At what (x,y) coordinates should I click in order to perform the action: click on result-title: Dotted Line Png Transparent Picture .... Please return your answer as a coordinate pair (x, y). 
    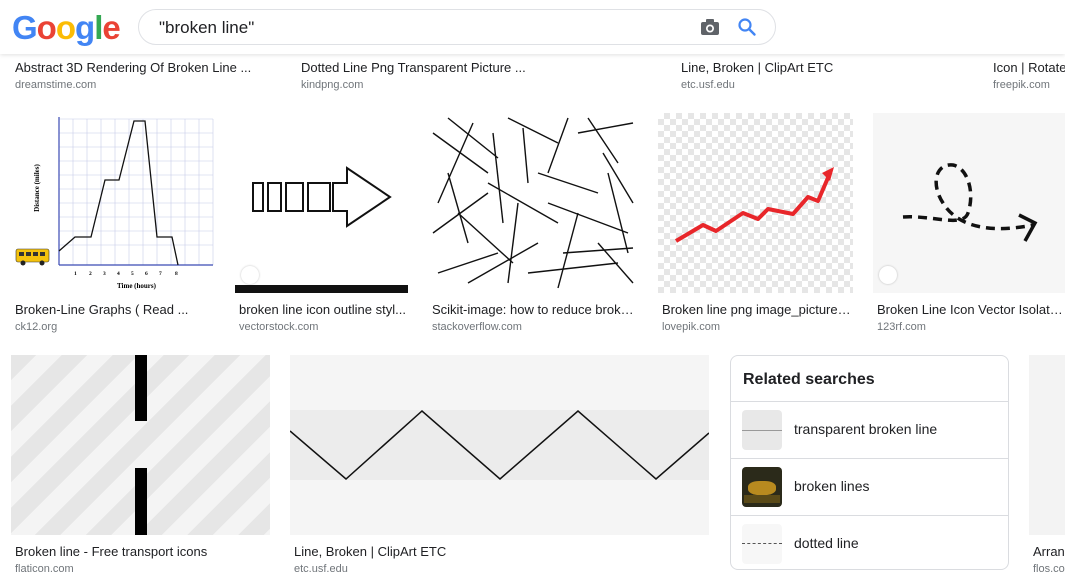
    Looking at the image, I should click on (481, 67).